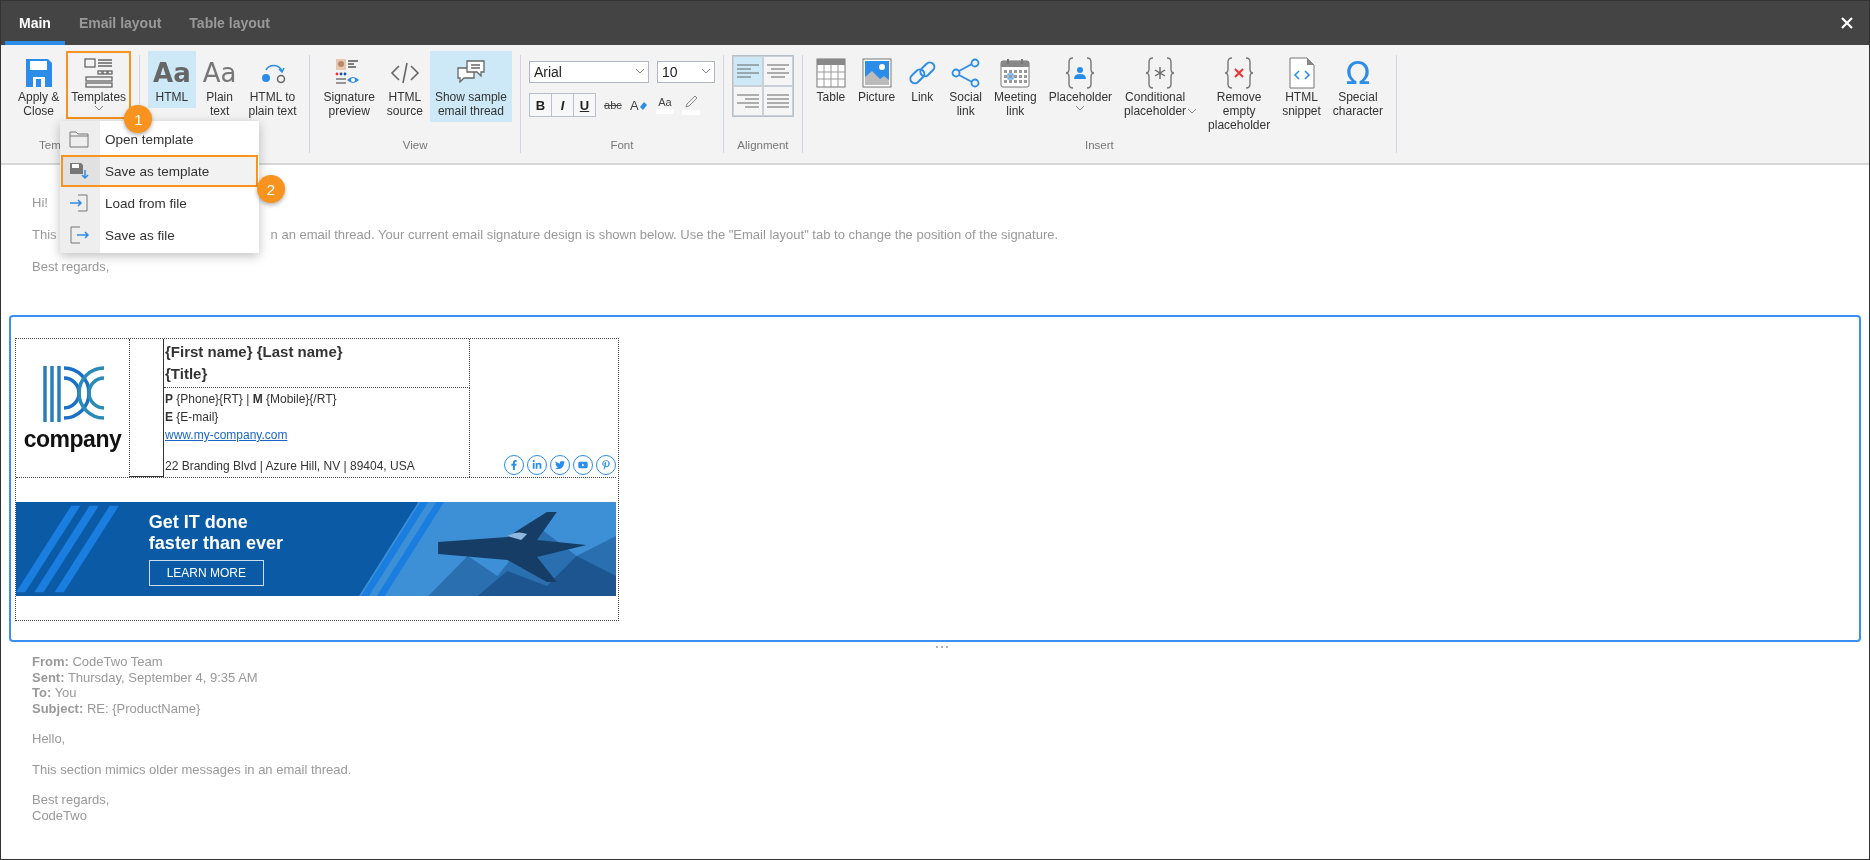 This screenshot has height=860, width=1870. Describe the element at coordinates (404, 86) in the screenshot. I see `ribbon-button: HTML source` at that location.